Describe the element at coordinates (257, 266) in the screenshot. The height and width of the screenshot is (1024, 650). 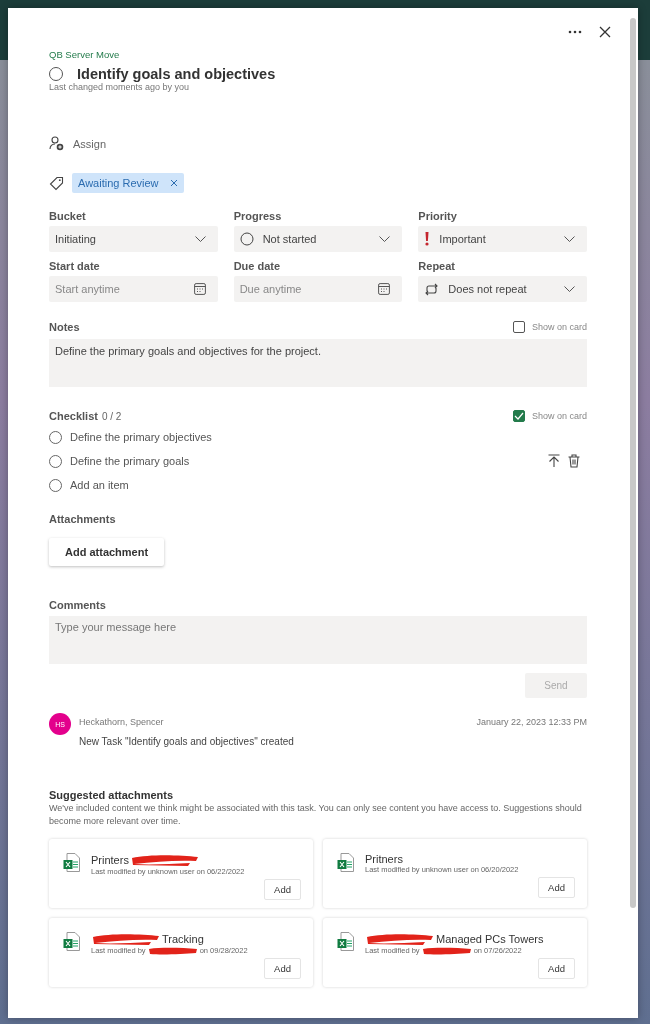
I see `field-label: Due date` at that location.